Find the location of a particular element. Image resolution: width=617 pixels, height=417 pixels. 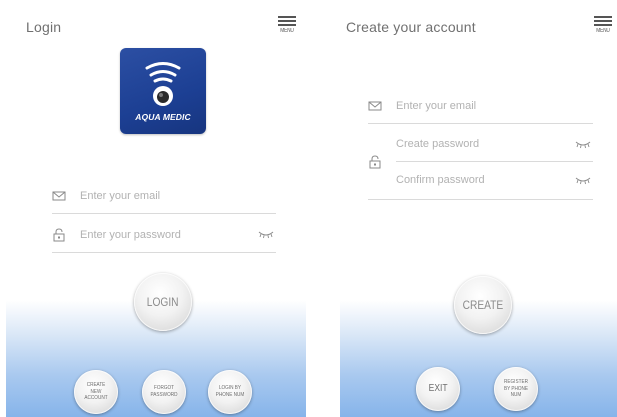

password-placeholder: Enter your password is located at coordinates (130, 235).